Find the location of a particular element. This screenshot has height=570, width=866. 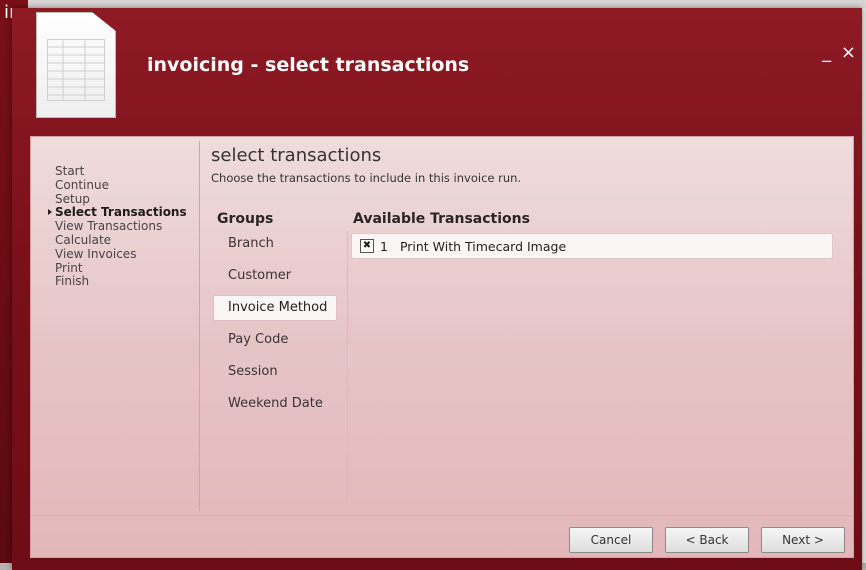

step-start: Start is located at coordinates (70, 171).